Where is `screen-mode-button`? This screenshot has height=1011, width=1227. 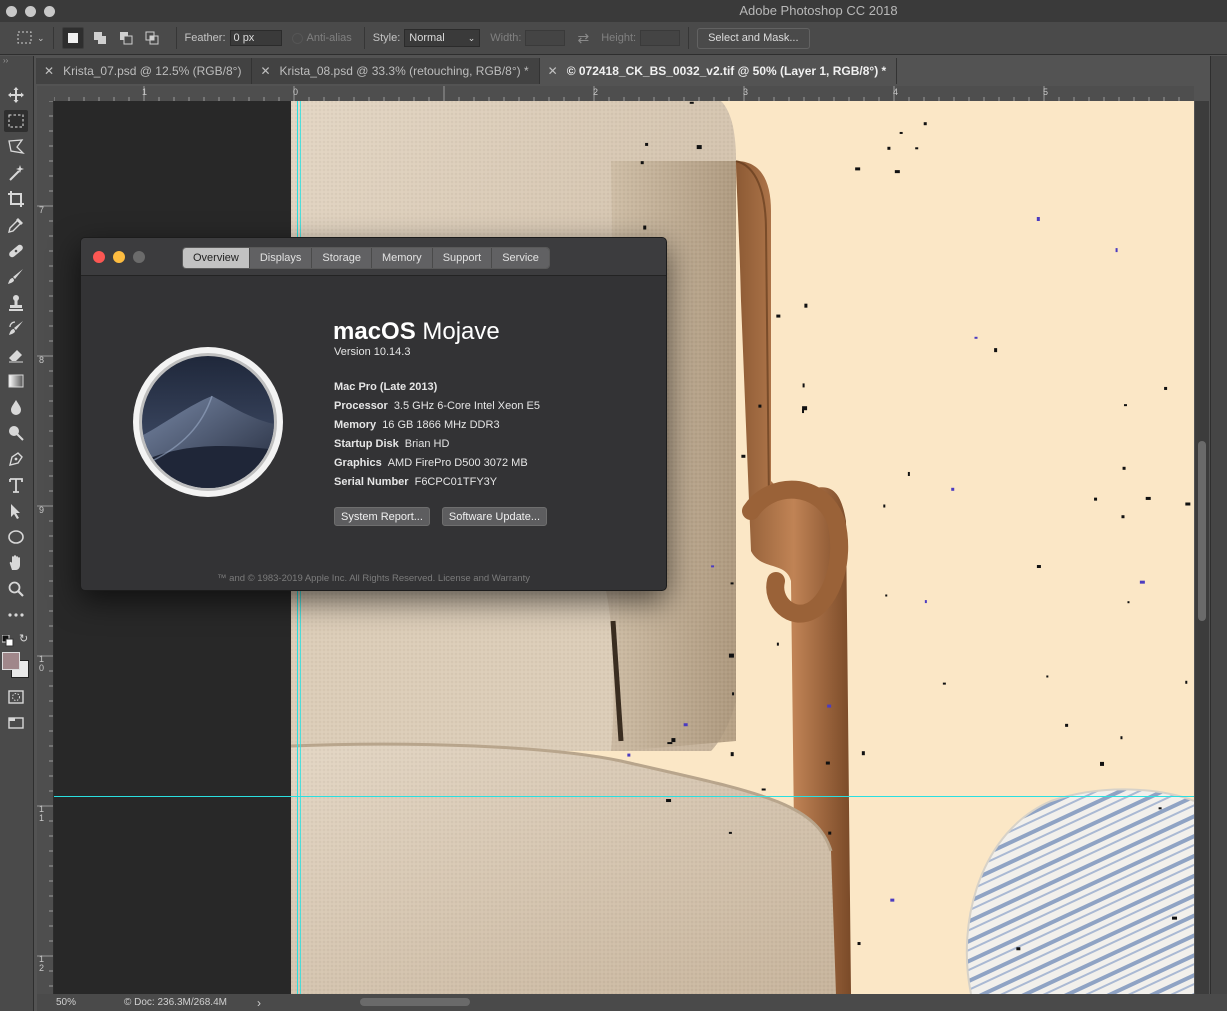 screen-mode-button is located at coordinates (16, 723).